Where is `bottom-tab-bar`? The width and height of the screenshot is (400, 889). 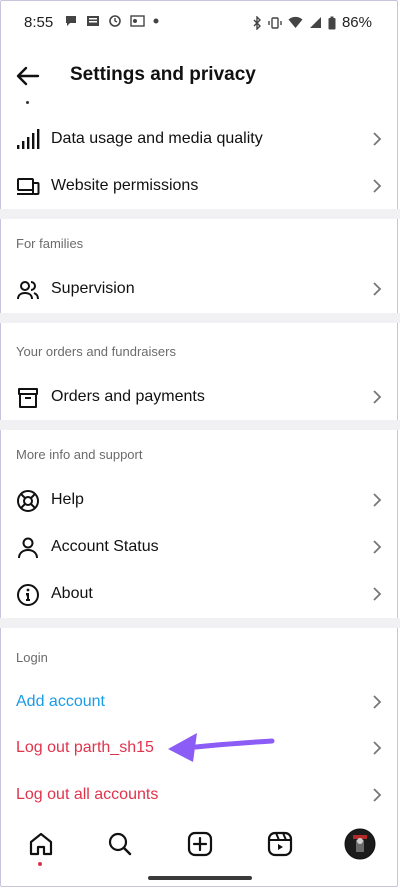
bottom-tab-bar is located at coordinates (200, 844).